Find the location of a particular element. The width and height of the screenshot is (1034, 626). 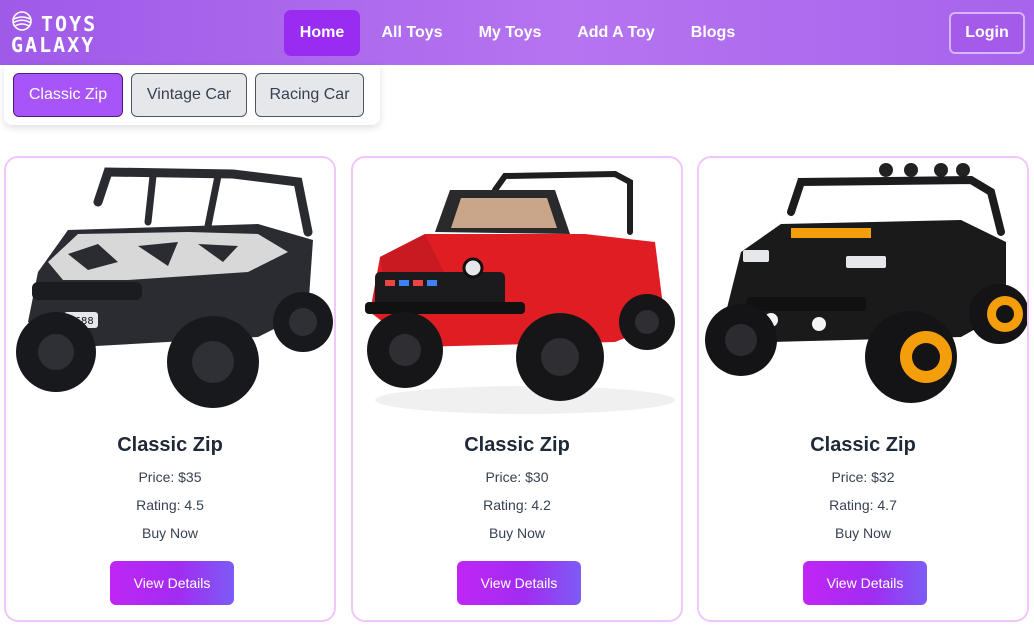

tab-classic-zip: Classic Zip is located at coordinates (68, 95).